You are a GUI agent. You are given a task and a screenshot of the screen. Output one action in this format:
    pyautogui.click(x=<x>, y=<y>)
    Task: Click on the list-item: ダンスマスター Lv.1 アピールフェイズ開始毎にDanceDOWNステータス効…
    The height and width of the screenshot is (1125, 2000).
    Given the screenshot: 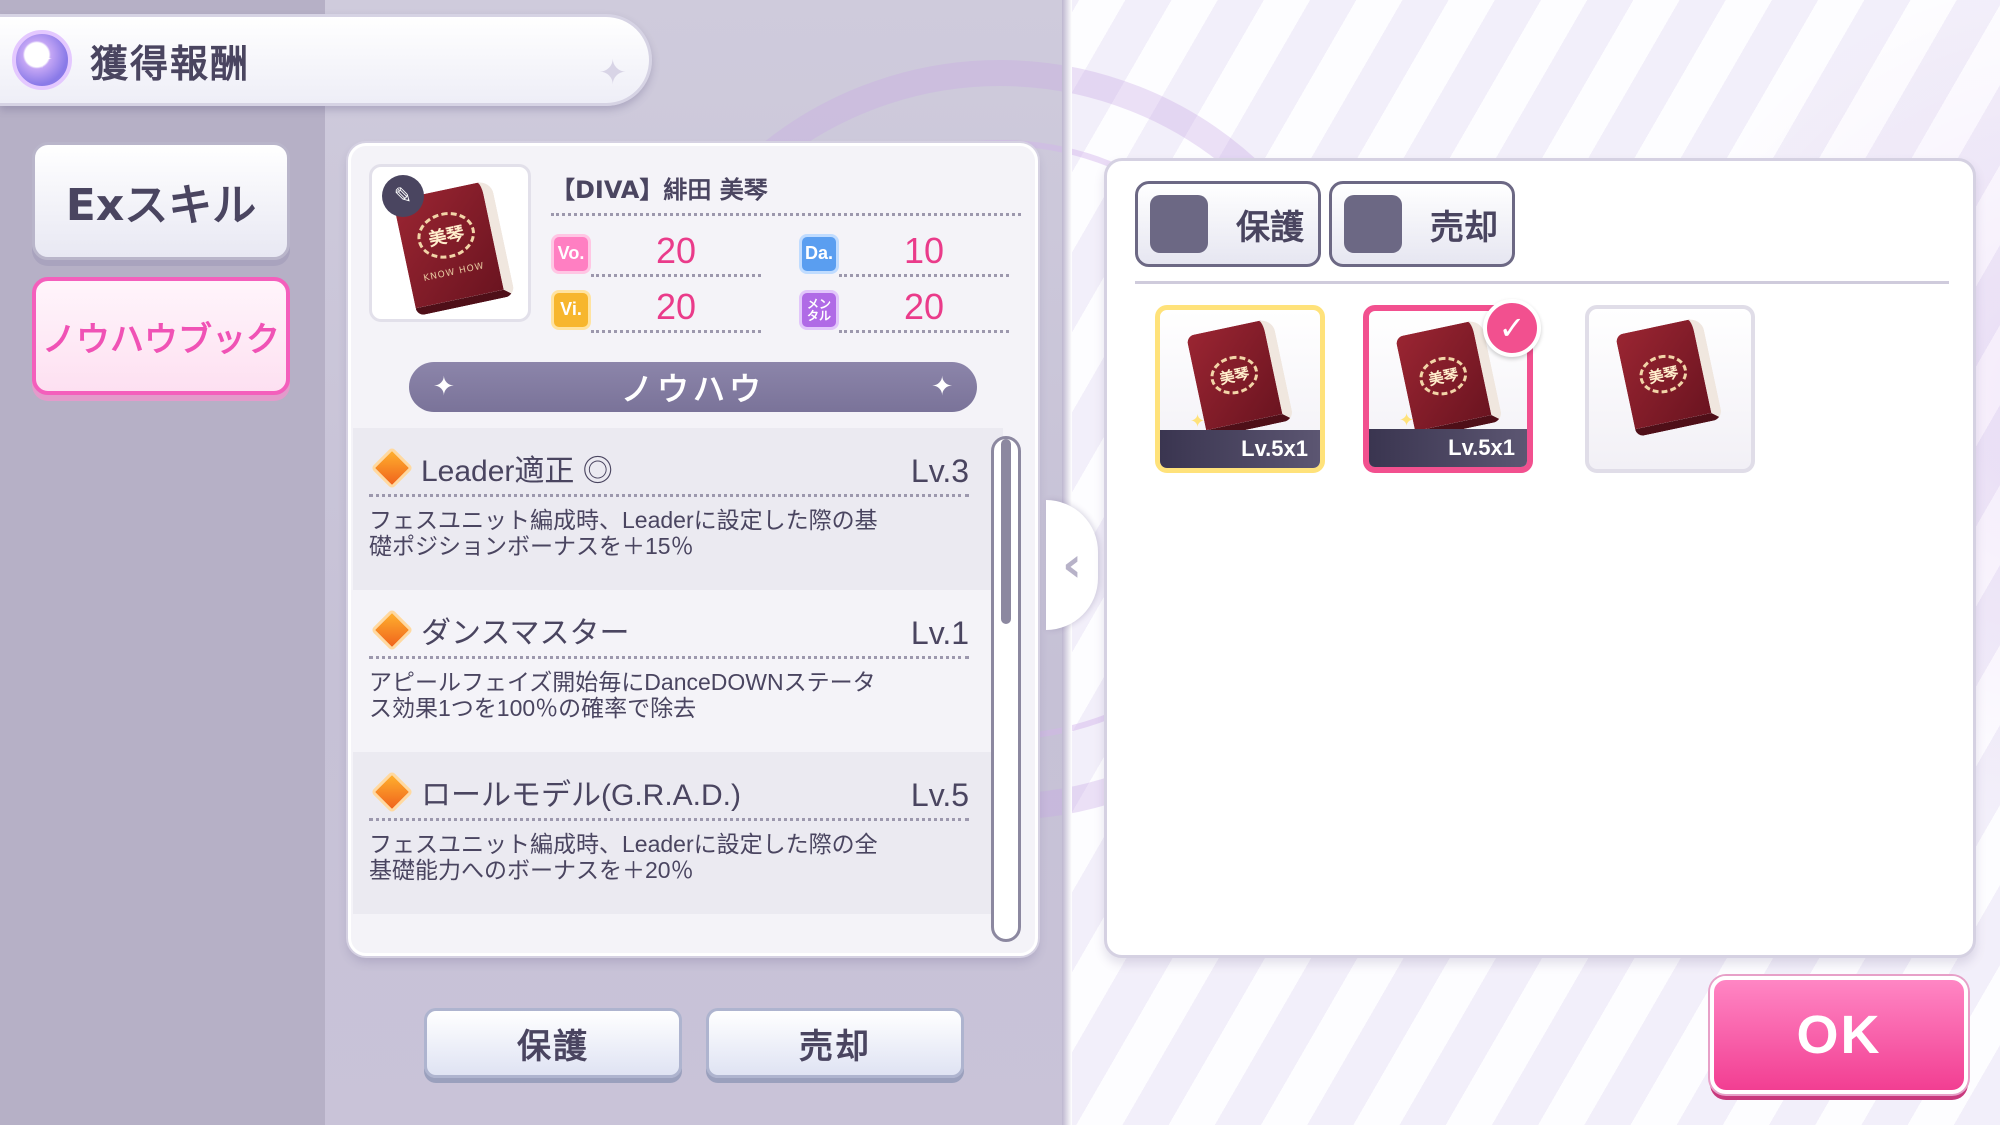 What is the action you would take?
    pyautogui.click(x=678, y=671)
    